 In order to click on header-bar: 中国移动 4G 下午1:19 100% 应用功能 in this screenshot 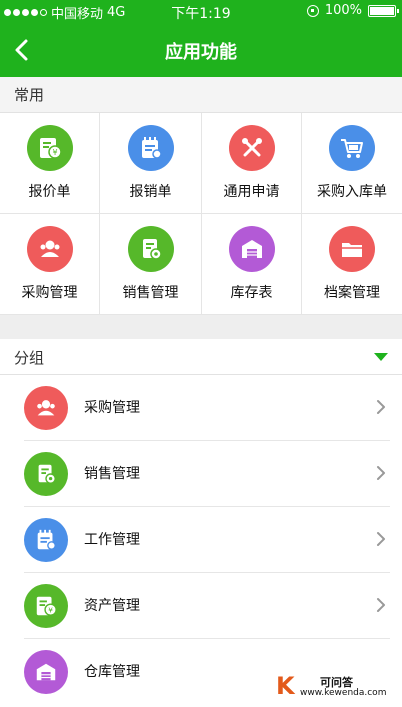, I will do `click(201, 38)`.